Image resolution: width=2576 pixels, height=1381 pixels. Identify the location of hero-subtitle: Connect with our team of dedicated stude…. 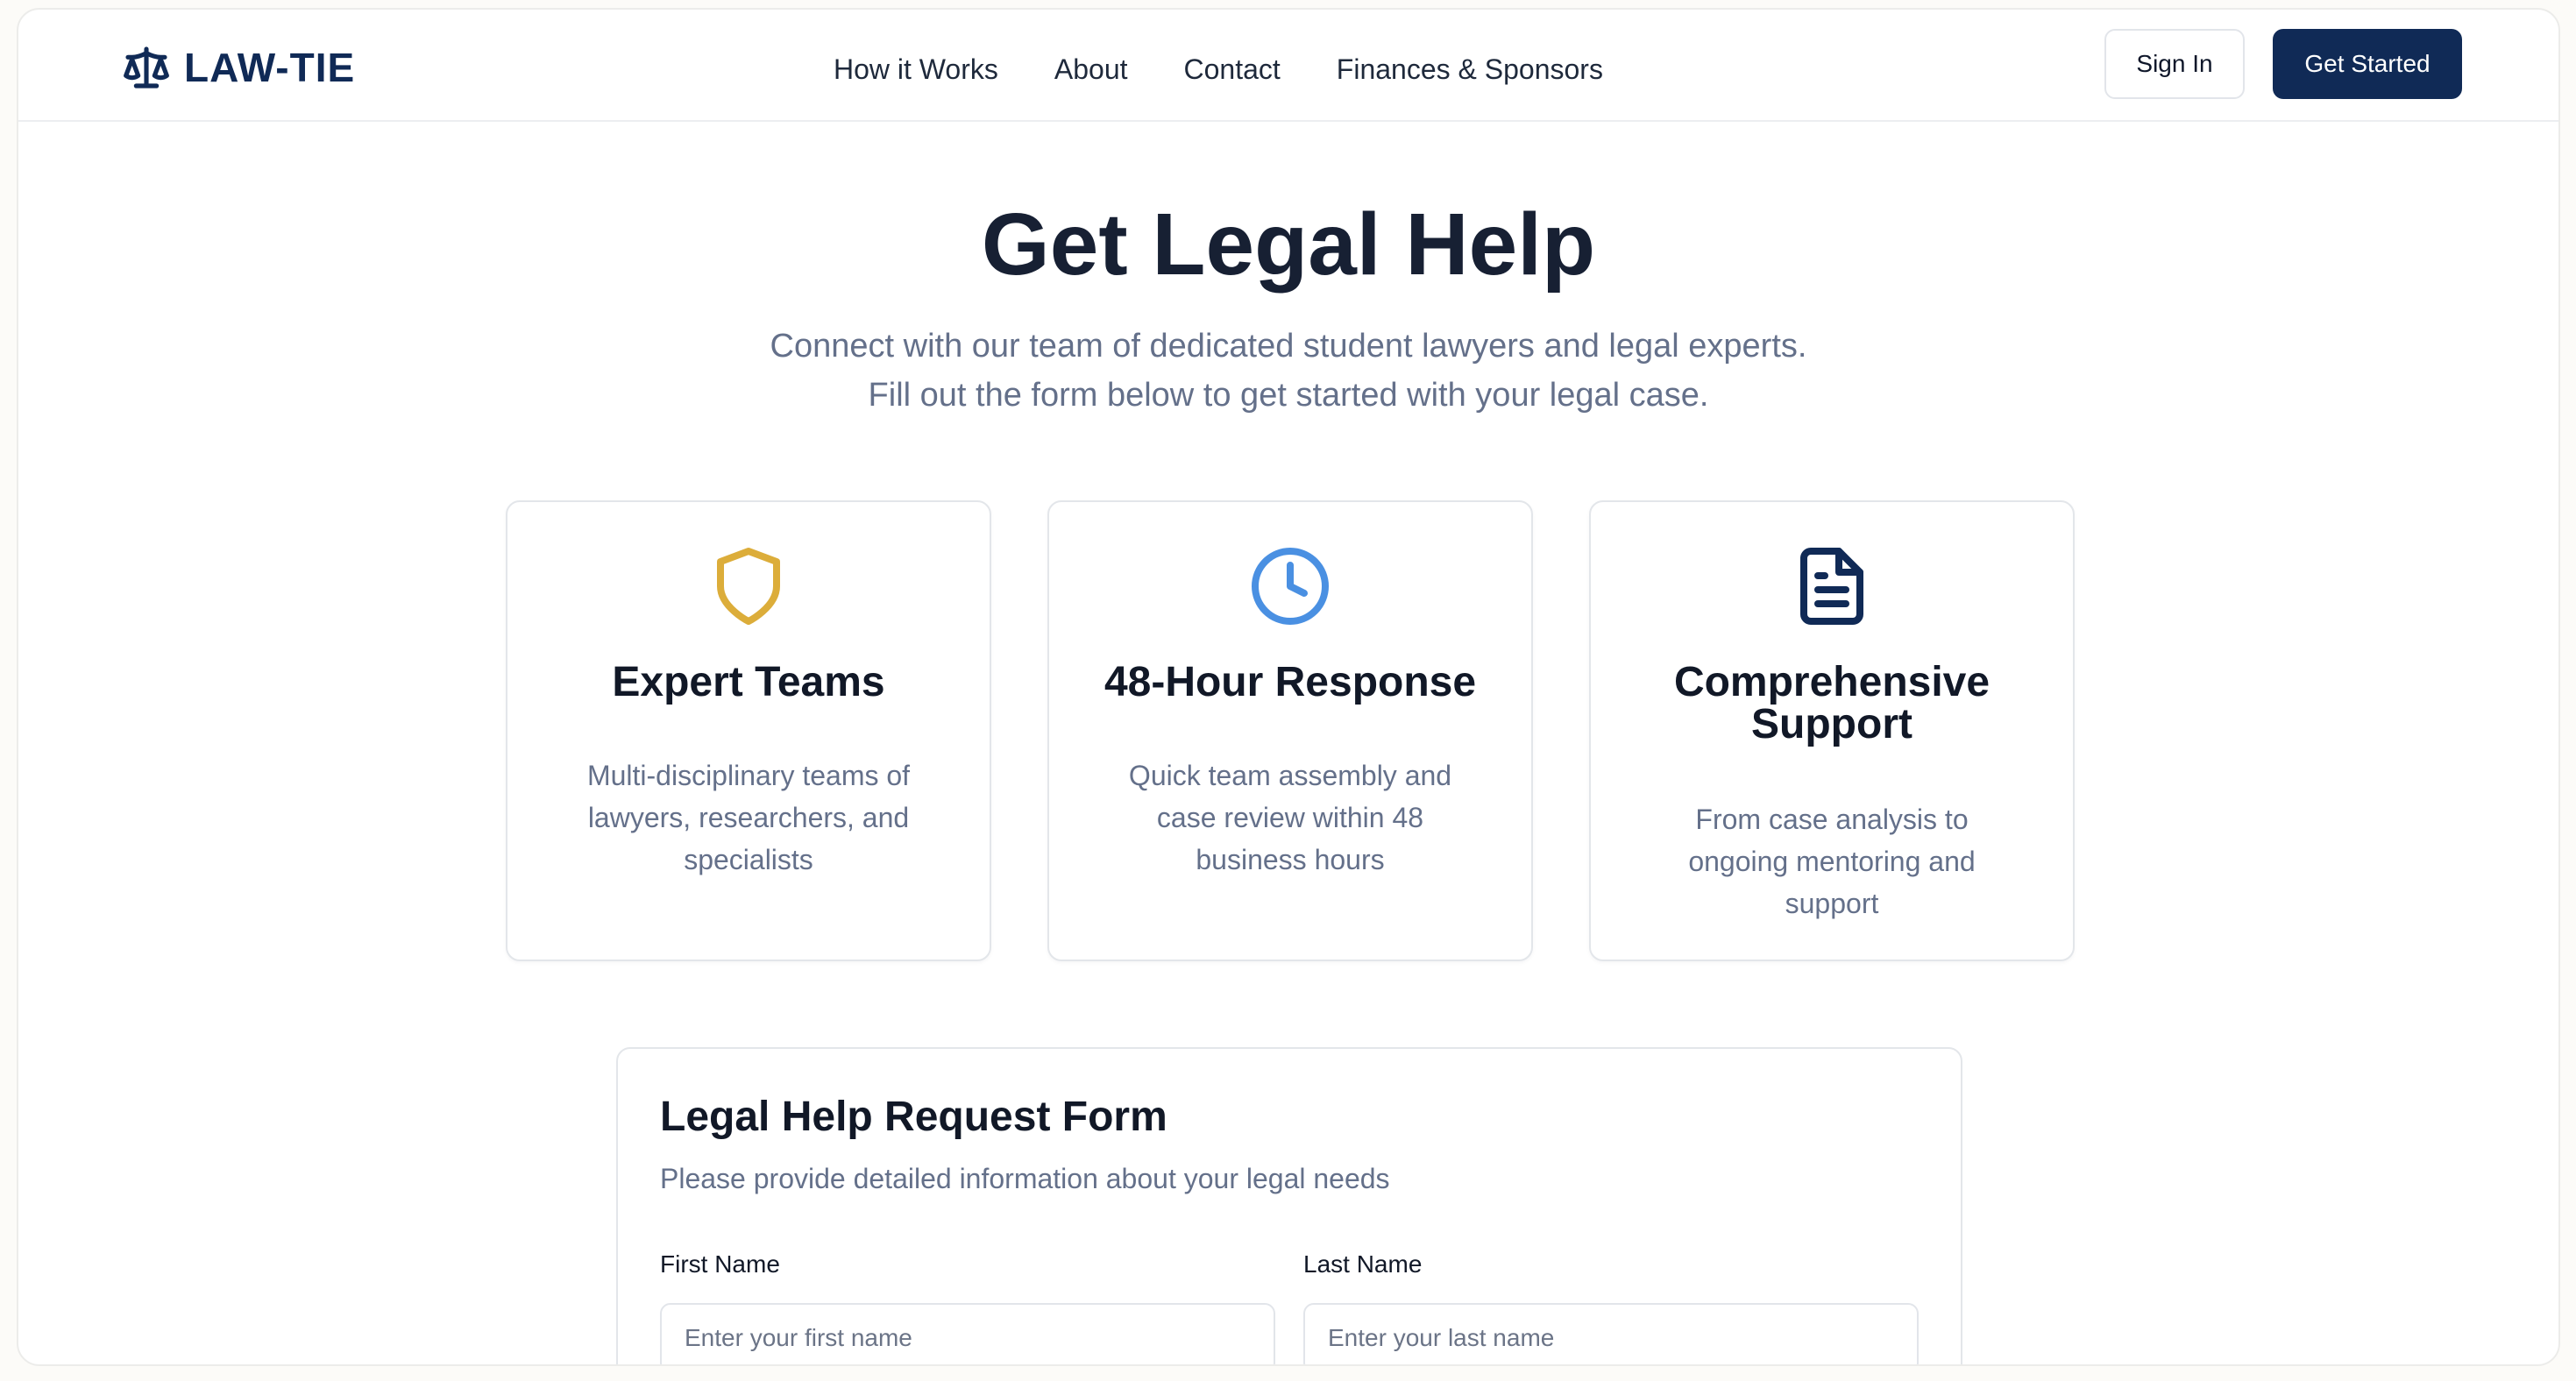
(1288, 371).